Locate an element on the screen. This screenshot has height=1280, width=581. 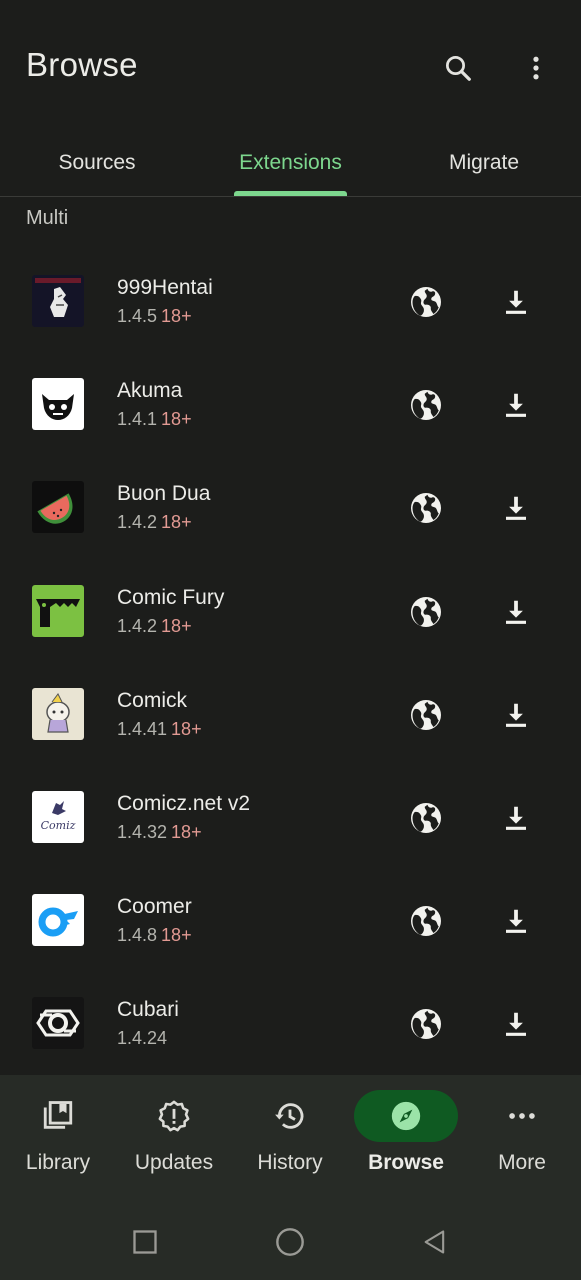
999hentai-logo-icon is located at coordinates (58, 301).